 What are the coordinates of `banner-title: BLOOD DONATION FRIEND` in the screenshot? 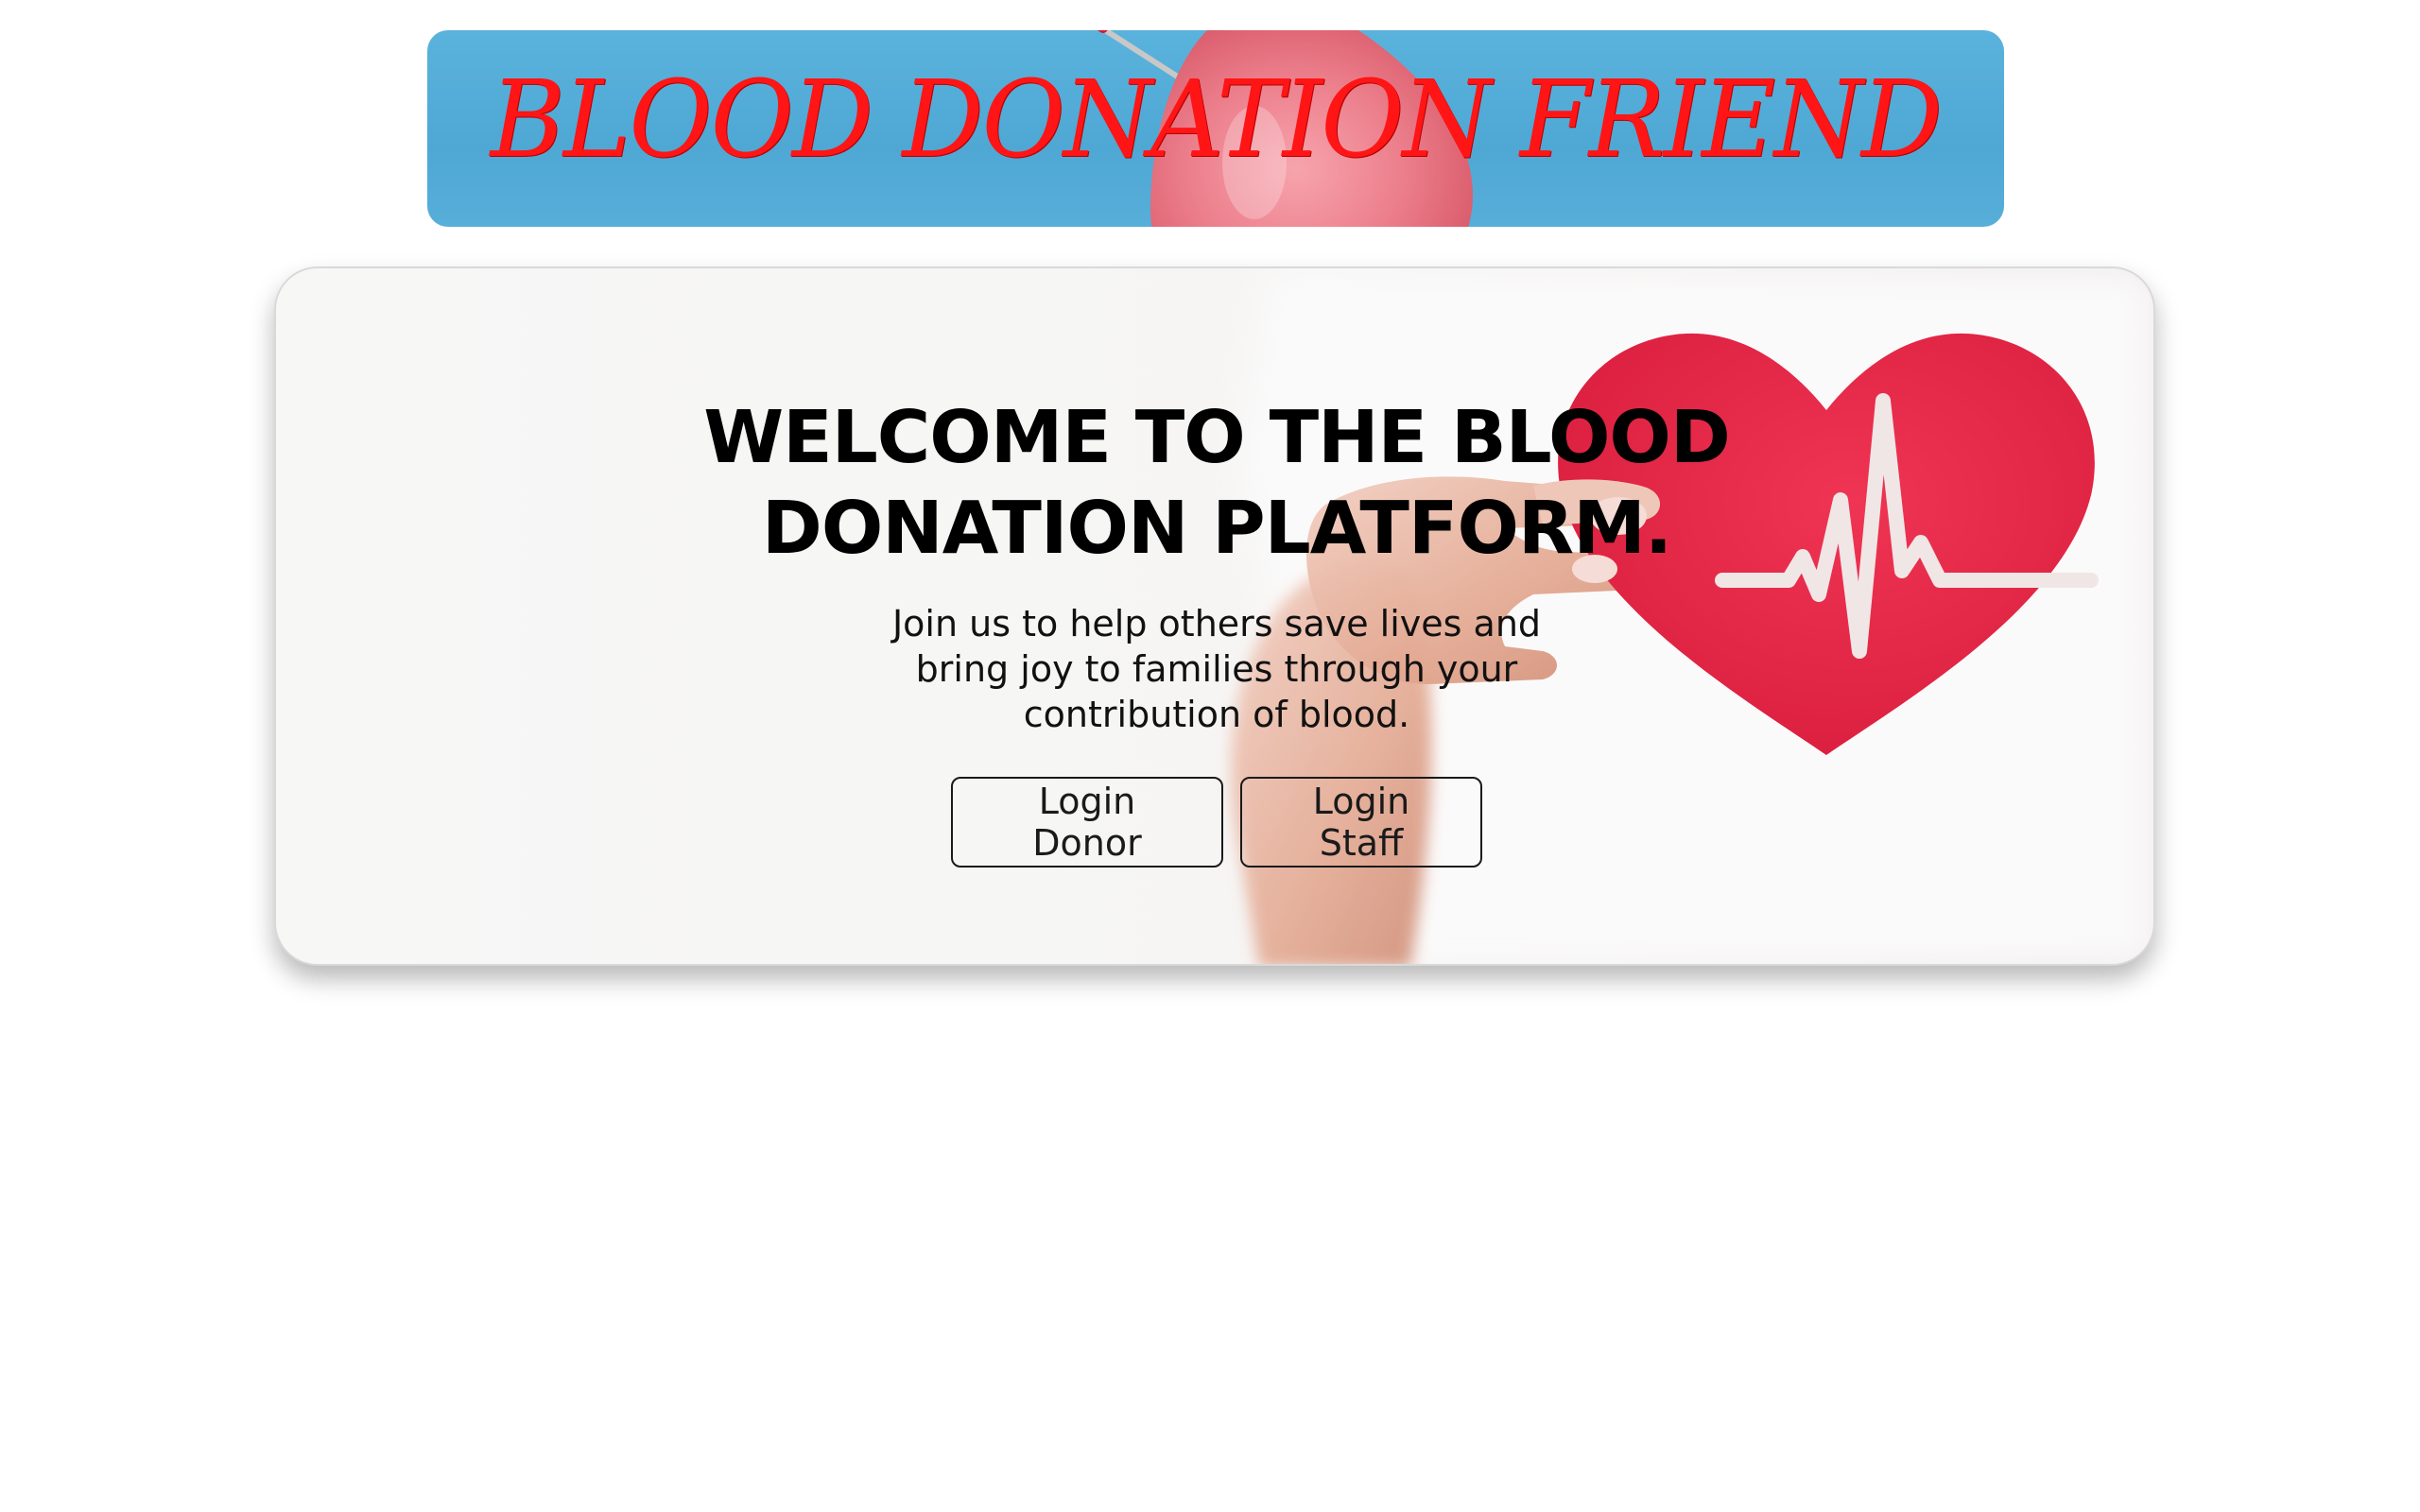 It's located at (1217, 120).